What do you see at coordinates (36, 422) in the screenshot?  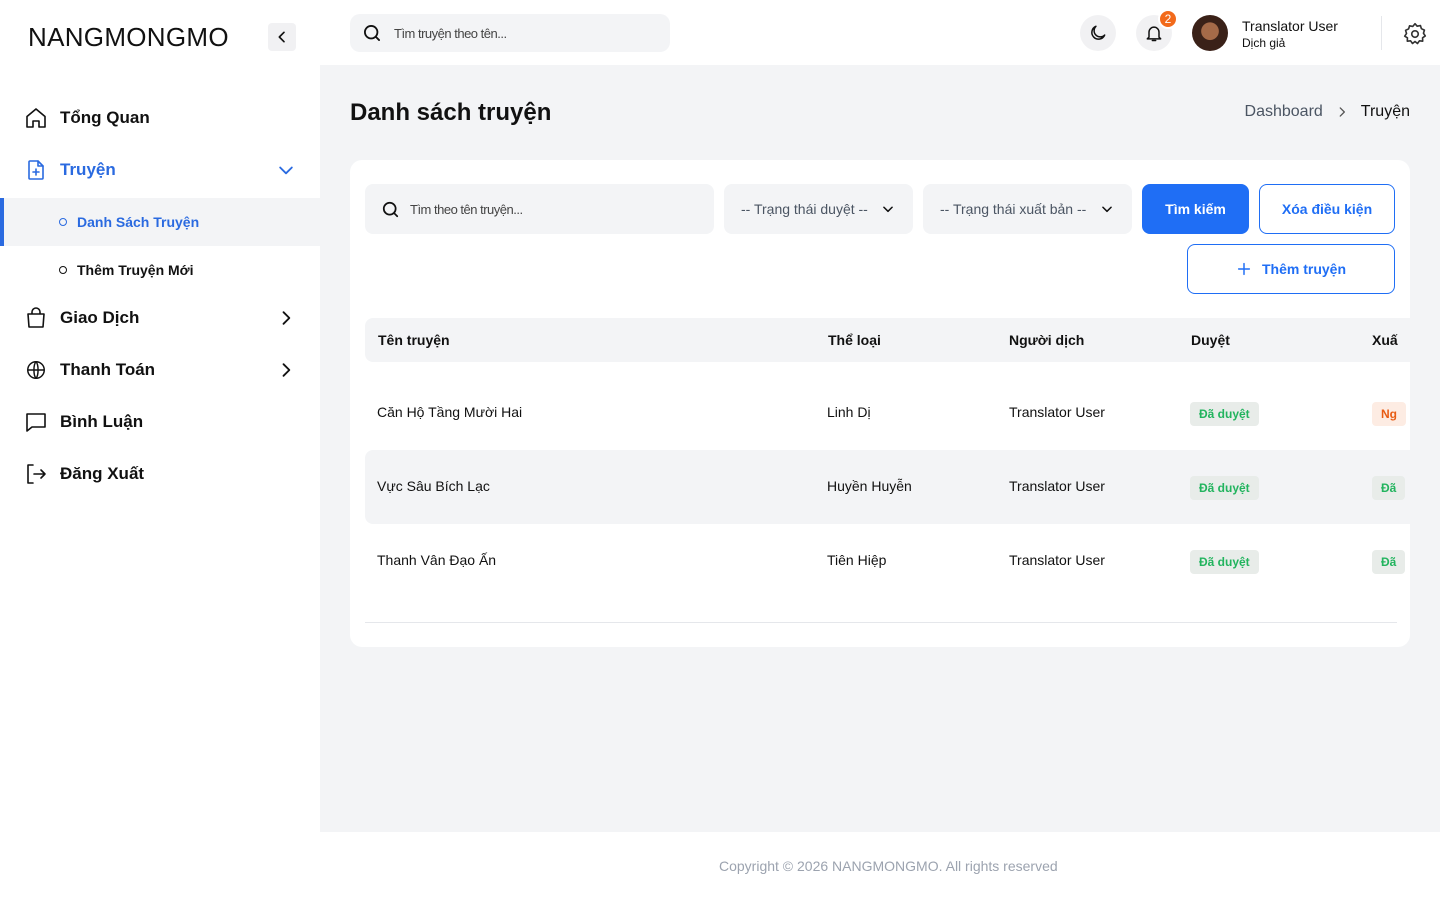 I see `message-square-icon` at bounding box center [36, 422].